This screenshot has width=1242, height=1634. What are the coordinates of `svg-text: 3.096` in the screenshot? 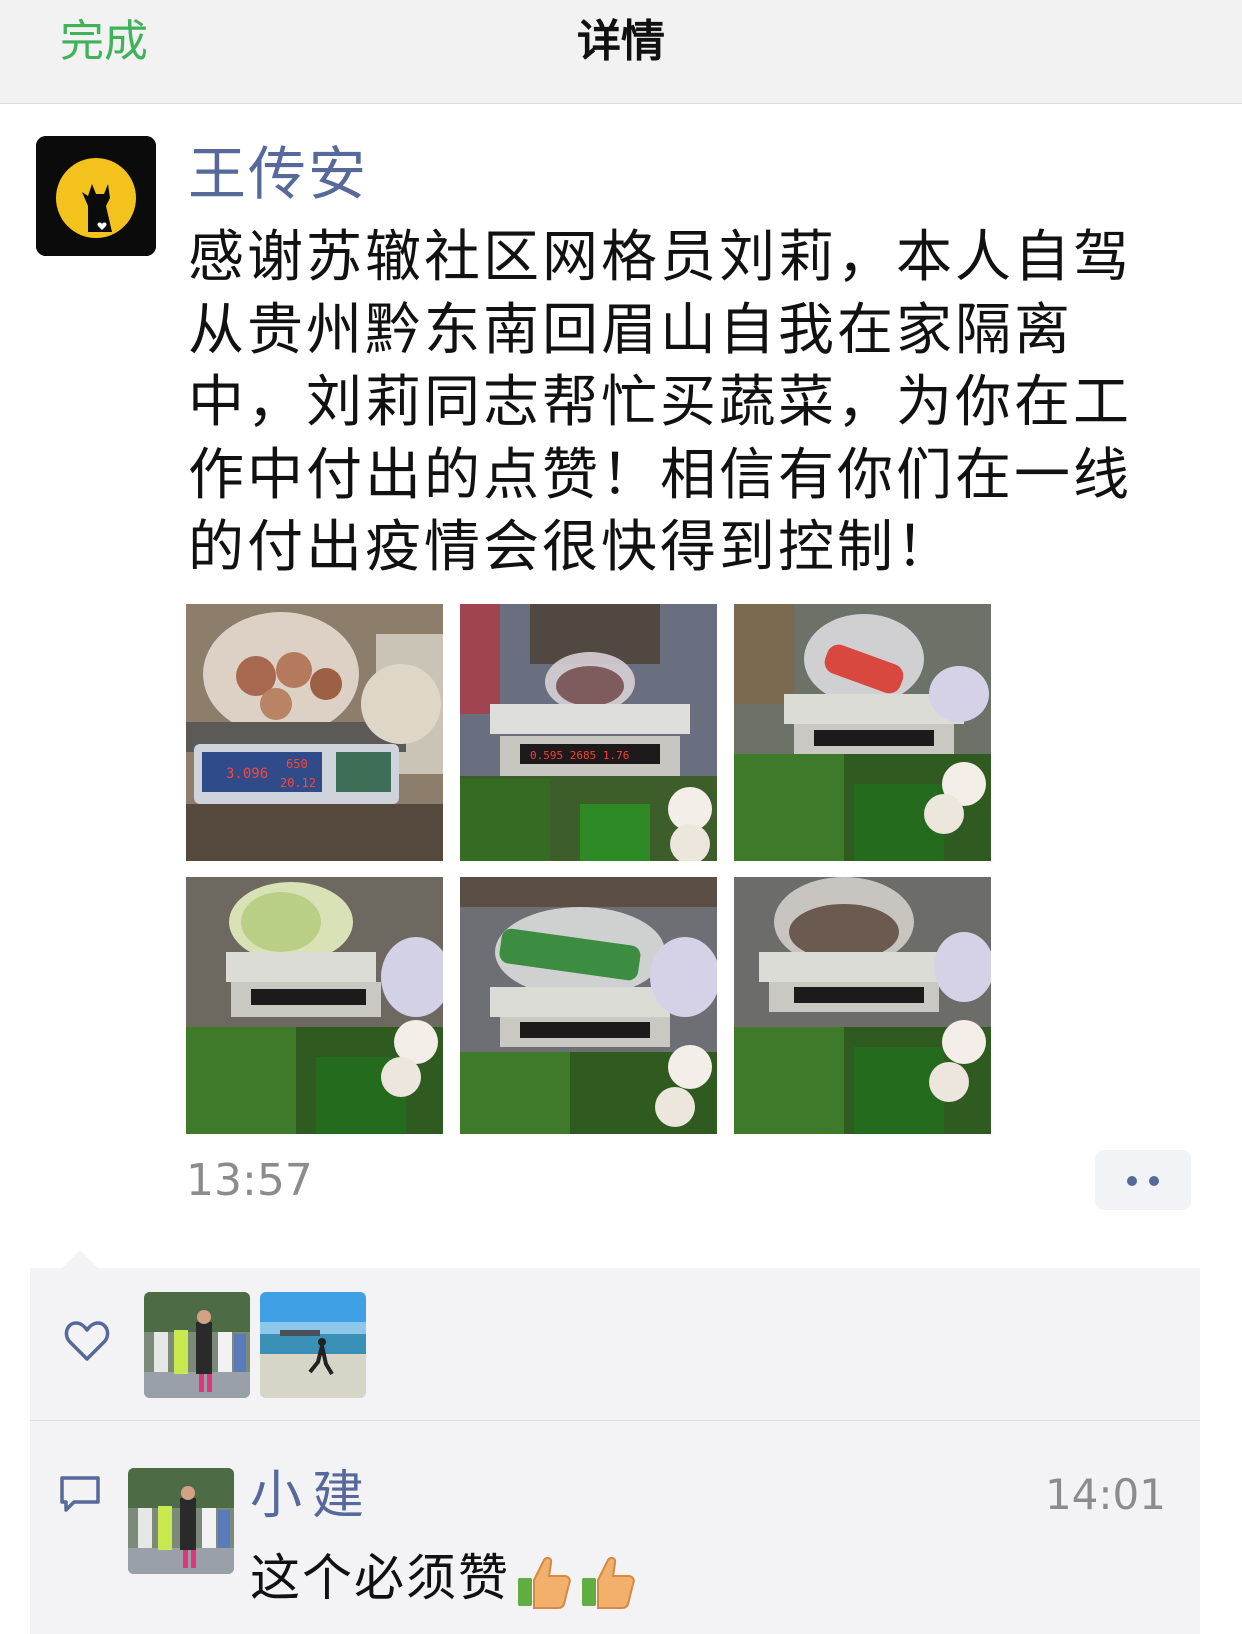 It's located at (247, 774).